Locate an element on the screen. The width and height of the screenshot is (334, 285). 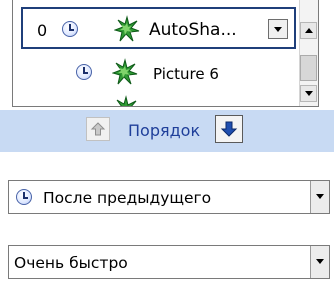
move-down-button is located at coordinates (229, 129).